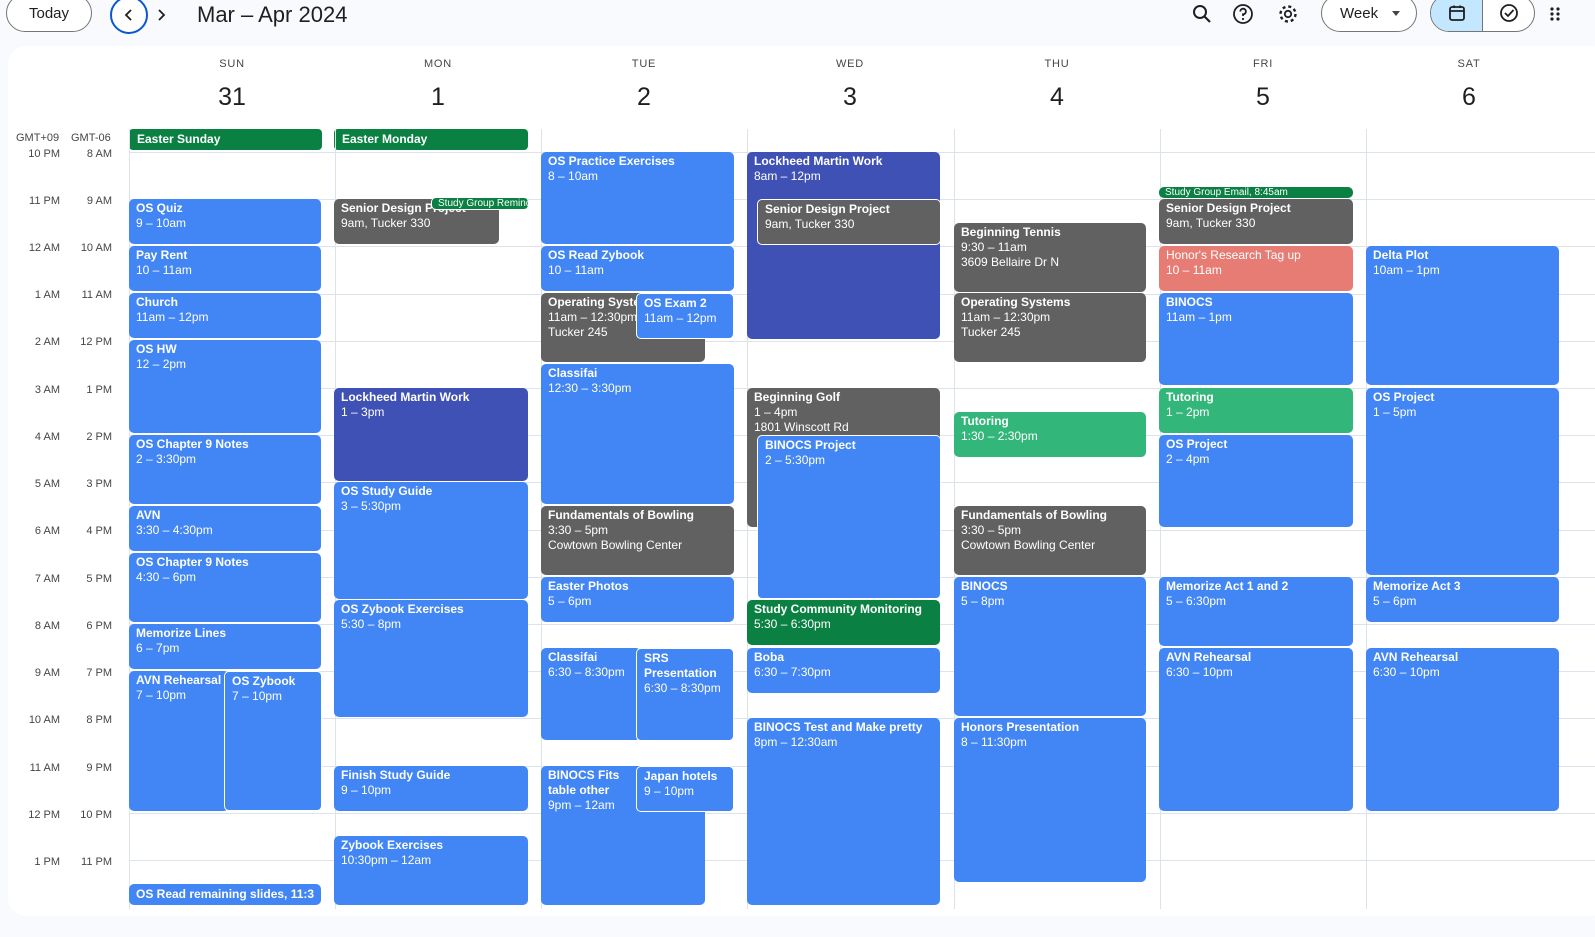  Describe the element at coordinates (644, 97) in the screenshot. I see `day-number: 2` at that location.